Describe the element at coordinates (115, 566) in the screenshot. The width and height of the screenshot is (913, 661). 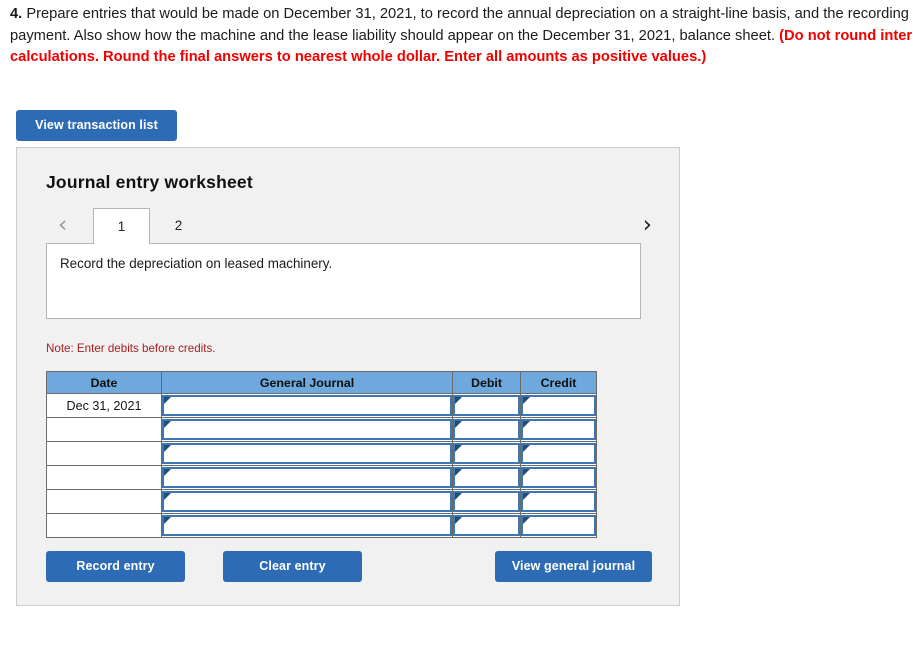
I see `record-entry-button: Record entry` at that location.